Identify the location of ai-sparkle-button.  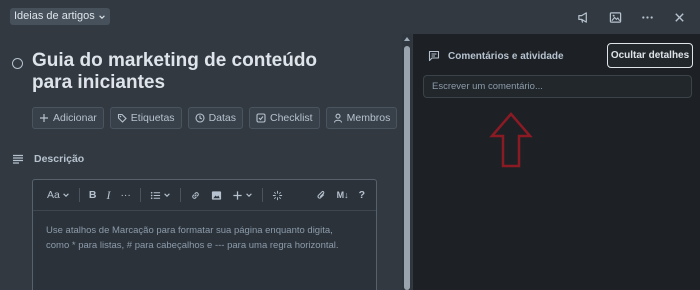
(277, 195).